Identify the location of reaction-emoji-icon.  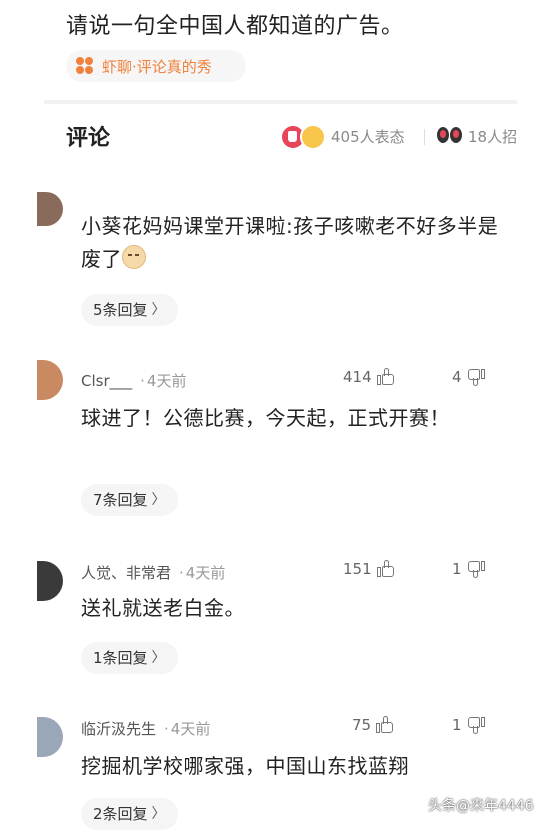
(303, 137).